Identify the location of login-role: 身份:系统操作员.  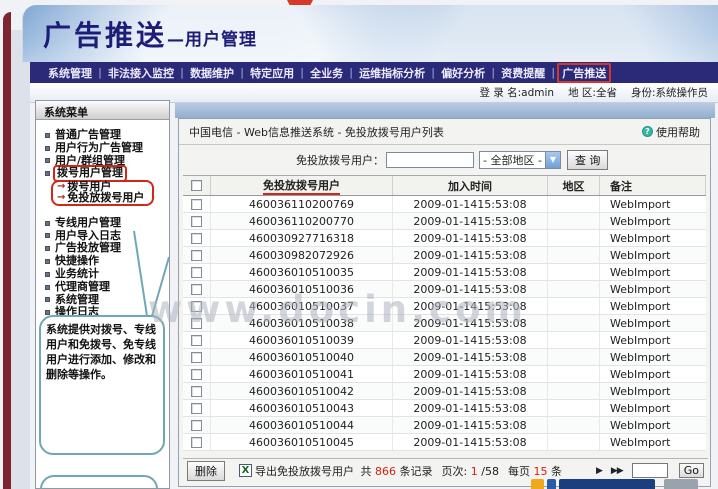
(669, 93).